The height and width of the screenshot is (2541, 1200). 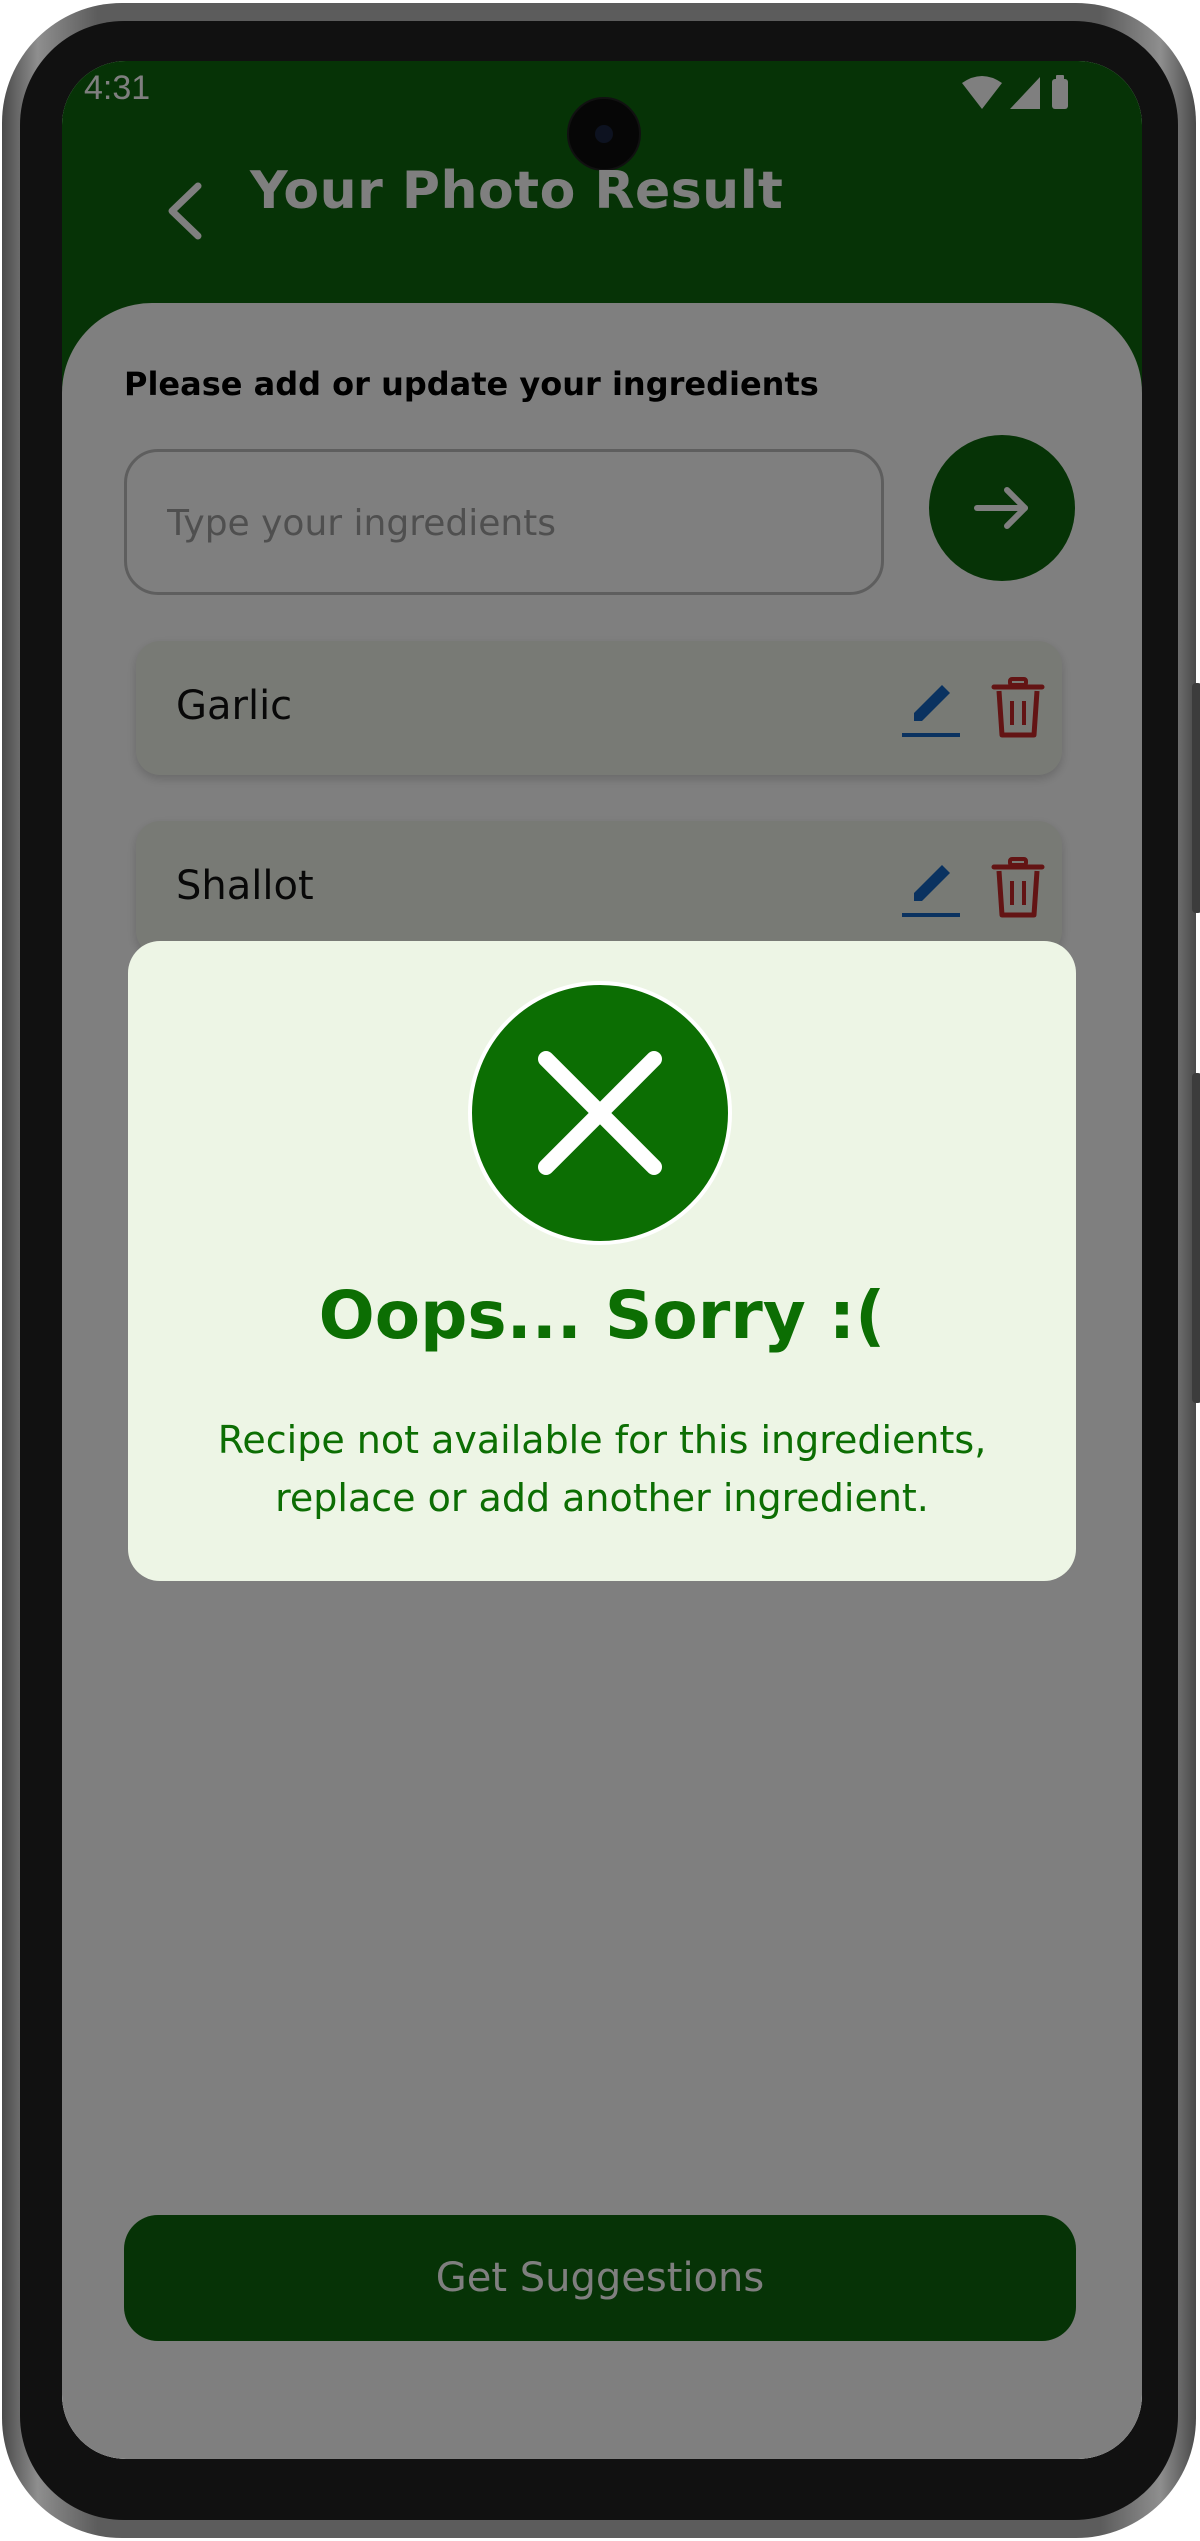 I want to click on error-icon-badge, so click(x=600, y=1113).